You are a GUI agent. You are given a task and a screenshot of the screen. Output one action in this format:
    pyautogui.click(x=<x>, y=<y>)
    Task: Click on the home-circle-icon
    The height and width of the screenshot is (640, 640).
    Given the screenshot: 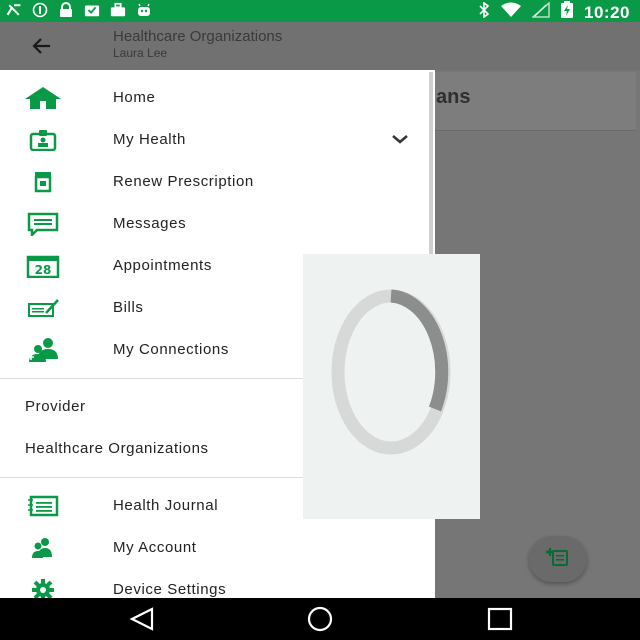 What is the action you would take?
    pyautogui.click(x=320, y=619)
    